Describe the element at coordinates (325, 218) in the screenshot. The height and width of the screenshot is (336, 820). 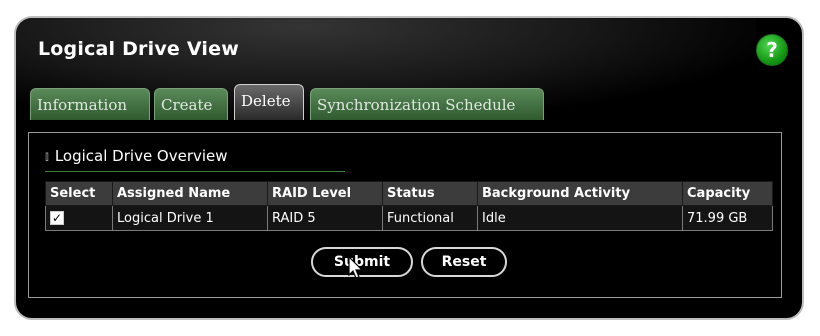
I see `cell-raid-level: RAID 5` at that location.